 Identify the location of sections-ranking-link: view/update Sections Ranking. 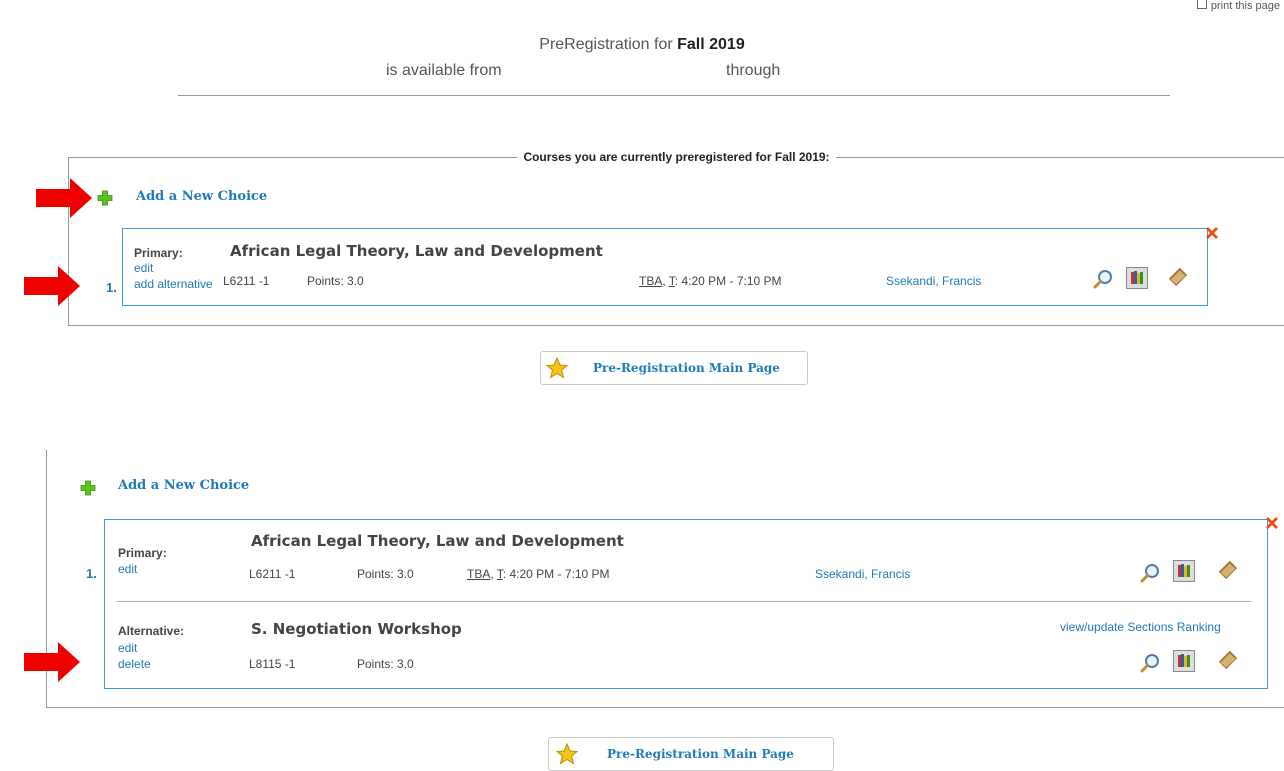
(1140, 627).